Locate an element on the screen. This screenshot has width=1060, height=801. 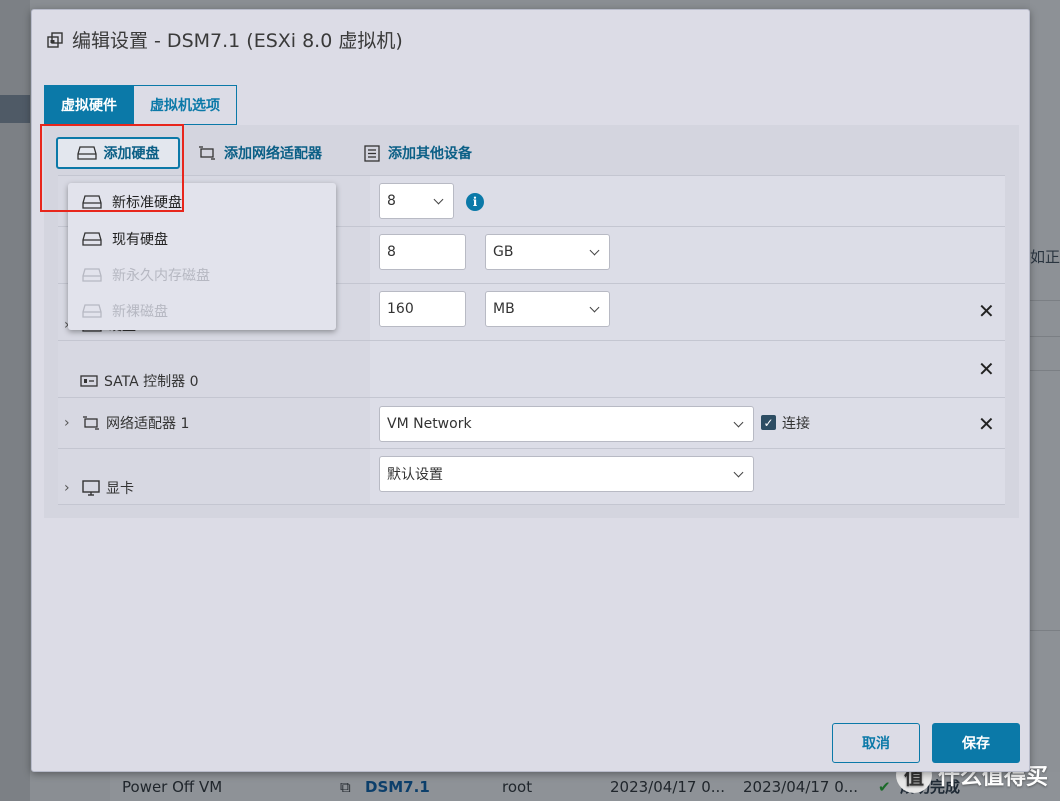
display-row-label: › 显卡 is located at coordinates (99, 488).